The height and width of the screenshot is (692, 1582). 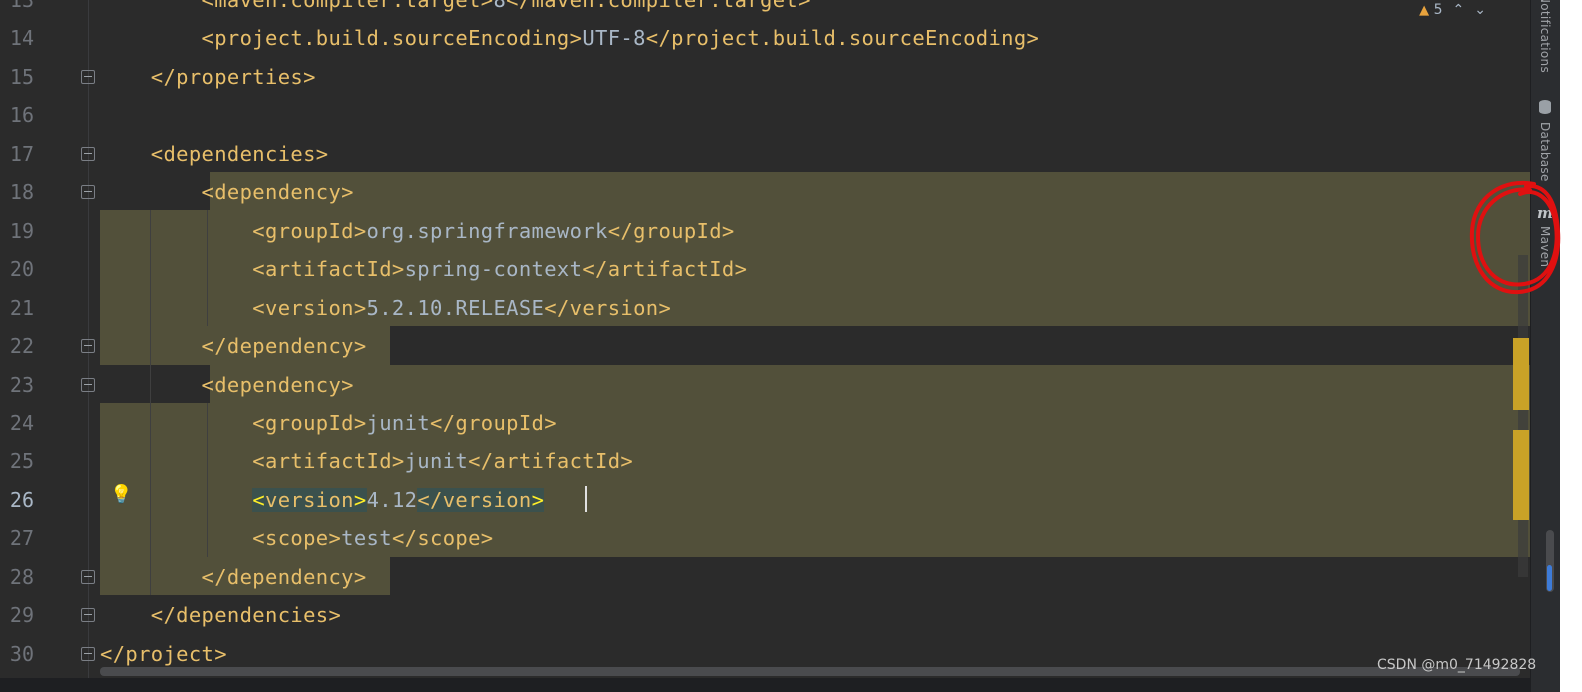 I want to click on code-text: <scope>test</scope>, so click(x=296, y=538).